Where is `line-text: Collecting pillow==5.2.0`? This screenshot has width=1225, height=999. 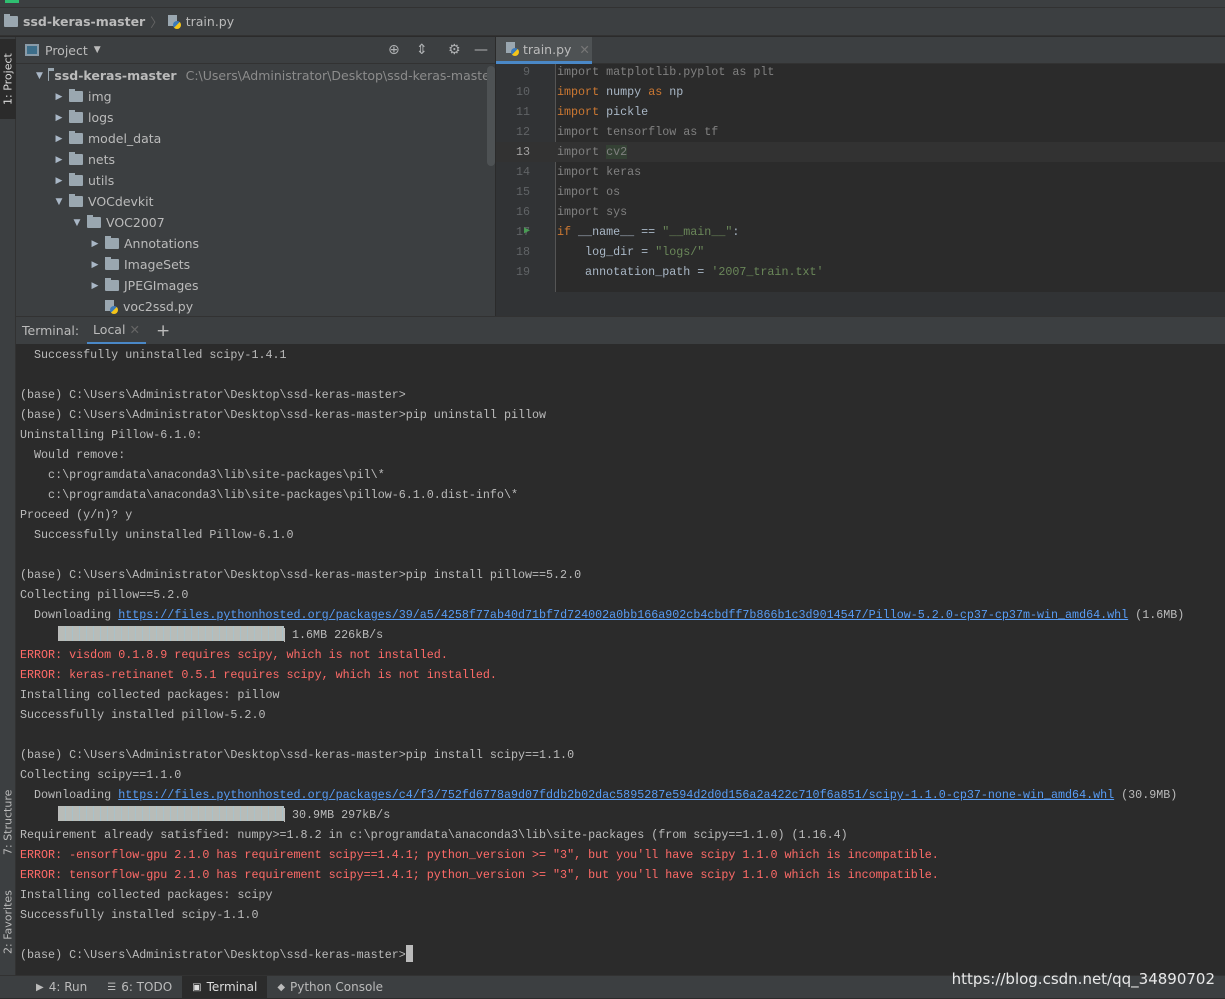
line-text: Collecting pillow==5.2.0 is located at coordinates (104, 595).